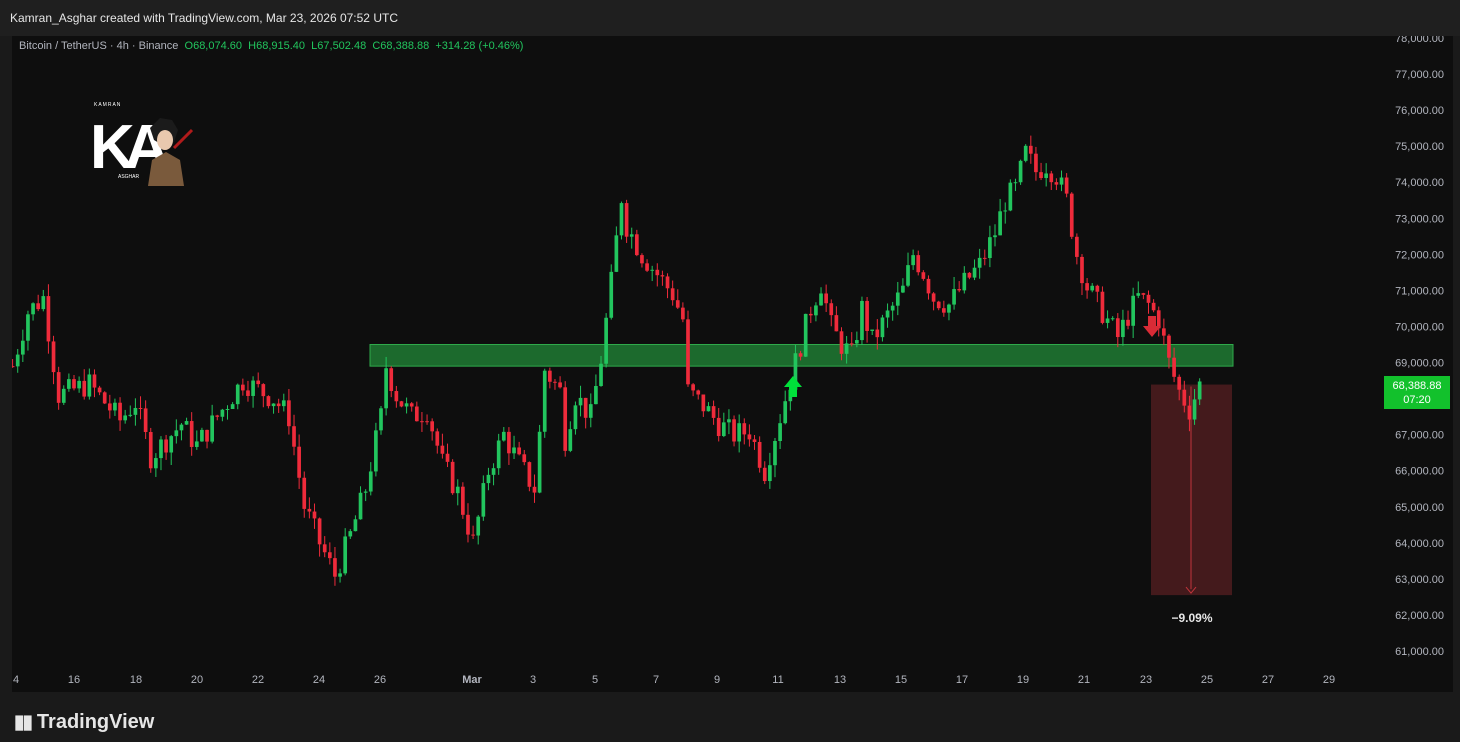 Image resolution: width=1460 pixels, height=742 pixels. What do you see at coordinates (1191, 504) in the screenshot?
I see `target-layer: −9.09%` at bounding box center [1191, 504].